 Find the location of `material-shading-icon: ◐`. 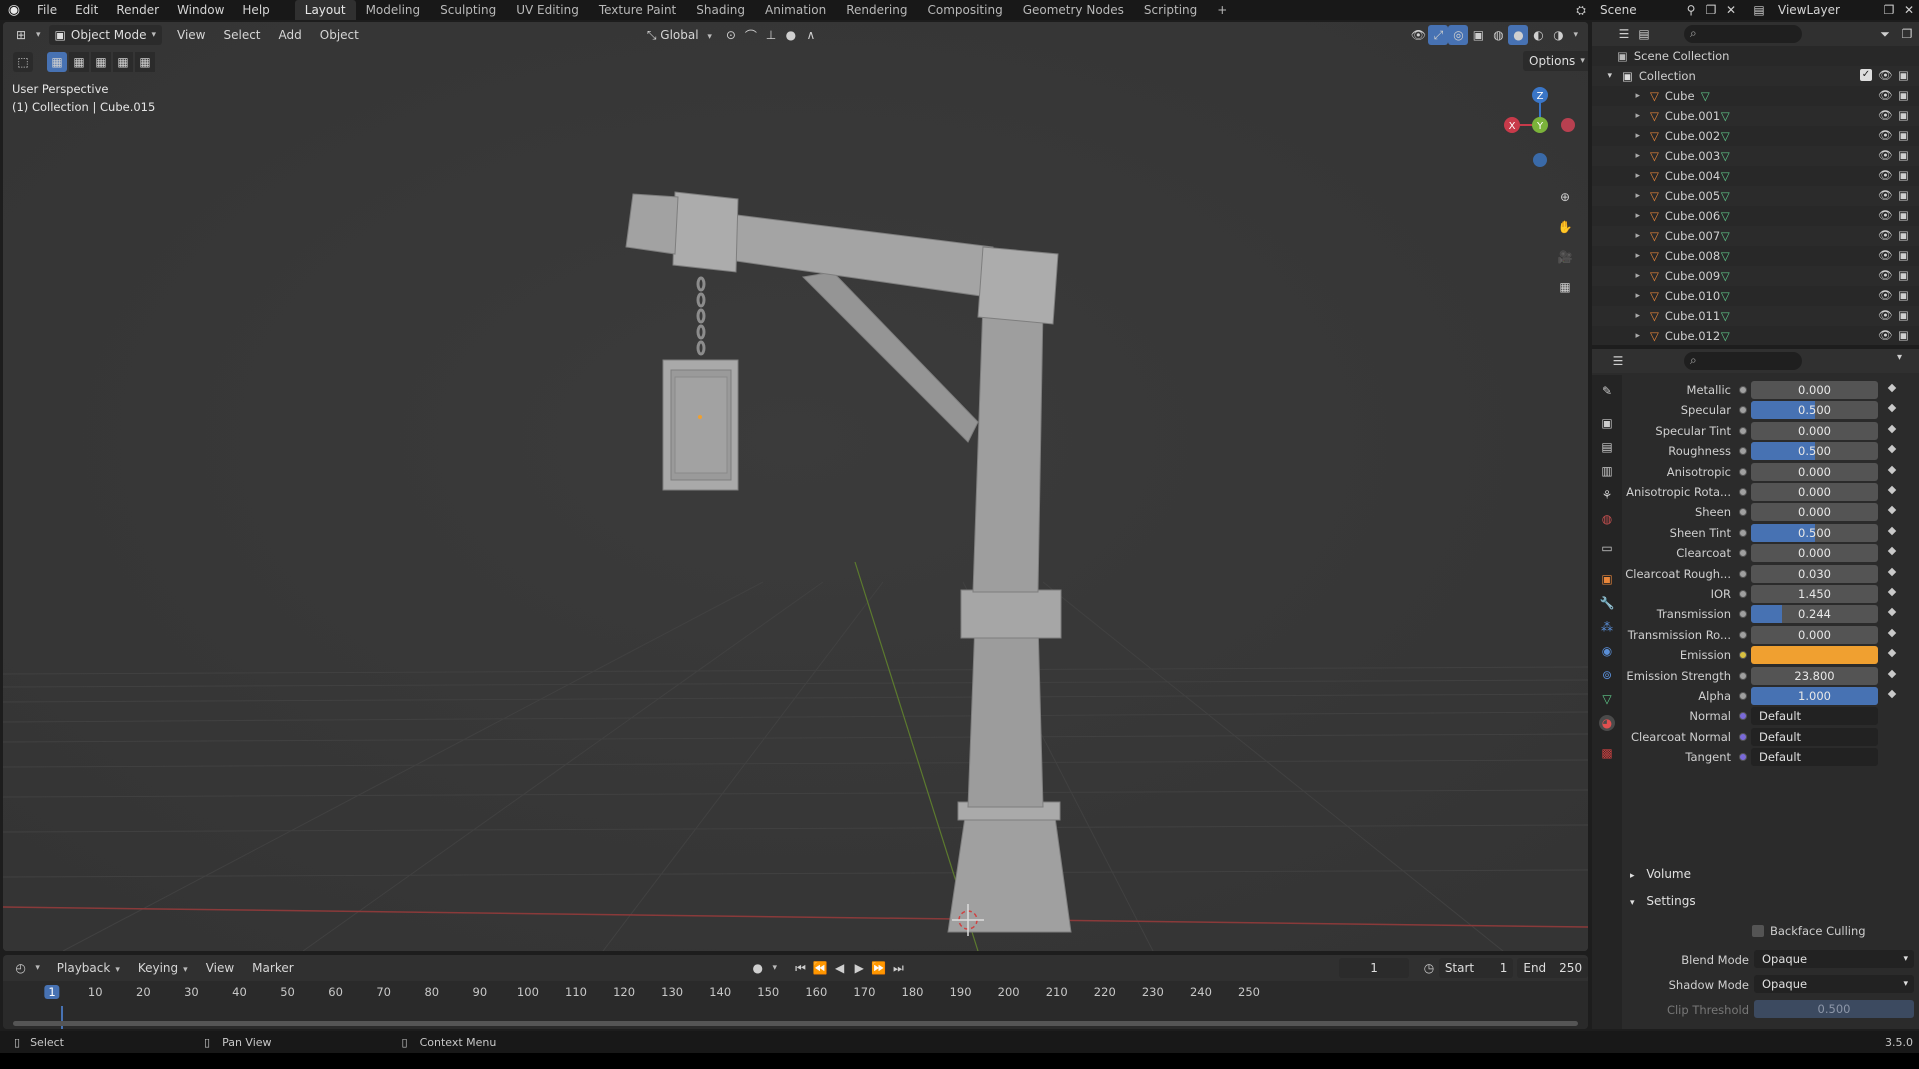

material-shading-icon: ◐ is located at coordinates (1538, 35).